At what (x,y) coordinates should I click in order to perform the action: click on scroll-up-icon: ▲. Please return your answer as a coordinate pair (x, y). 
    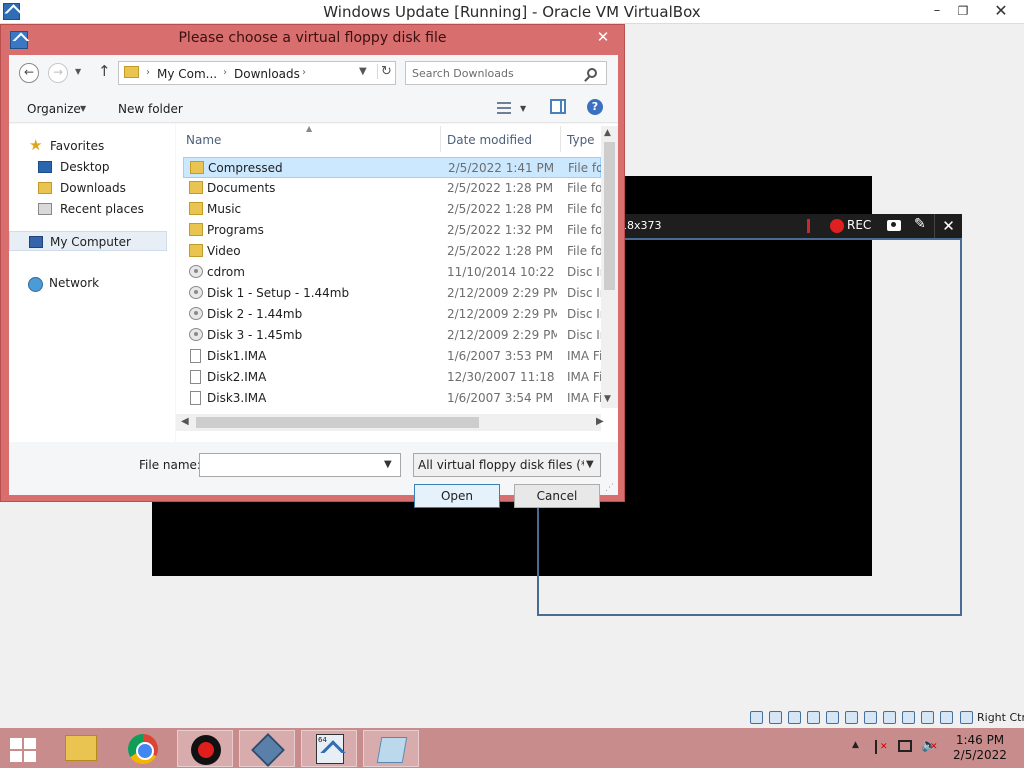
    Looking at the image, I should click on (607, 133).